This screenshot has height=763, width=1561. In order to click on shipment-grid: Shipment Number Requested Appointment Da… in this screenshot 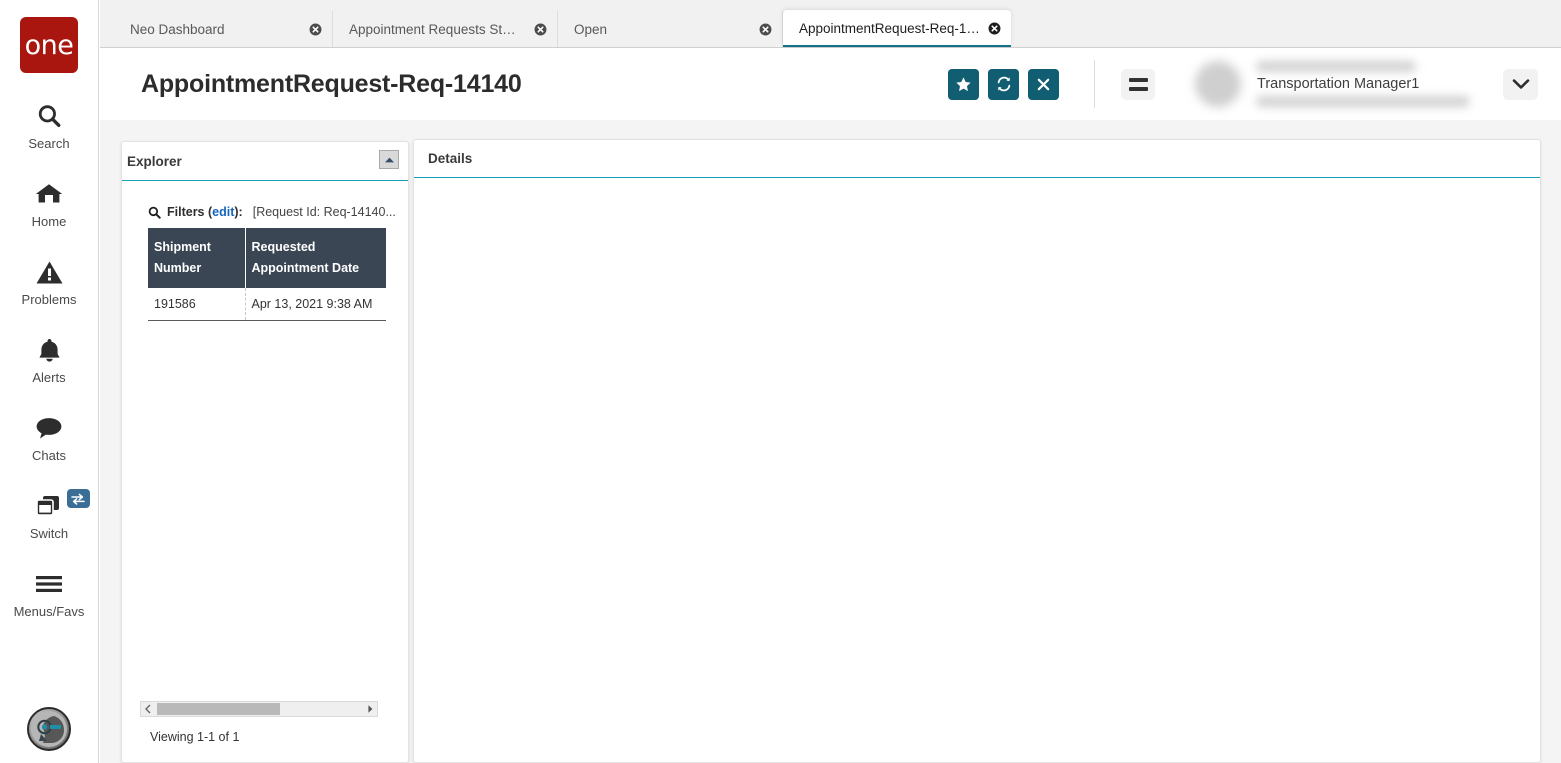, I will do `click(267, 274)`.